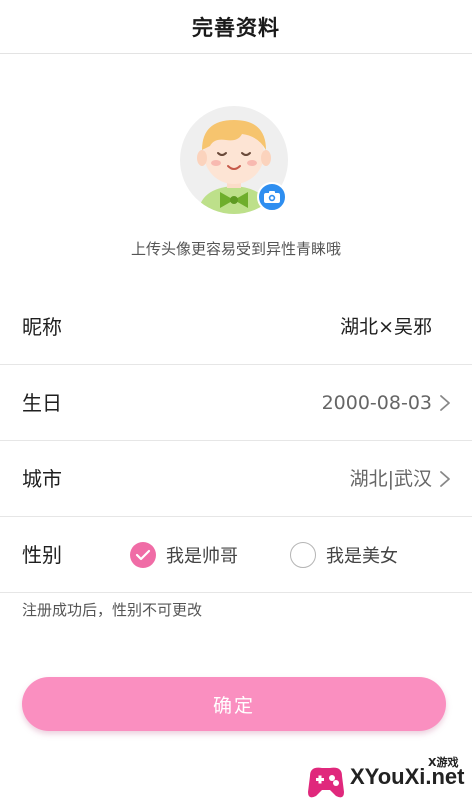 Image resolution: width=472 pixels, height=810 pixels. Describe the element at coordinates (390, 479) in the screenshot. I see `city-value: 湖北|武汉` at that location.